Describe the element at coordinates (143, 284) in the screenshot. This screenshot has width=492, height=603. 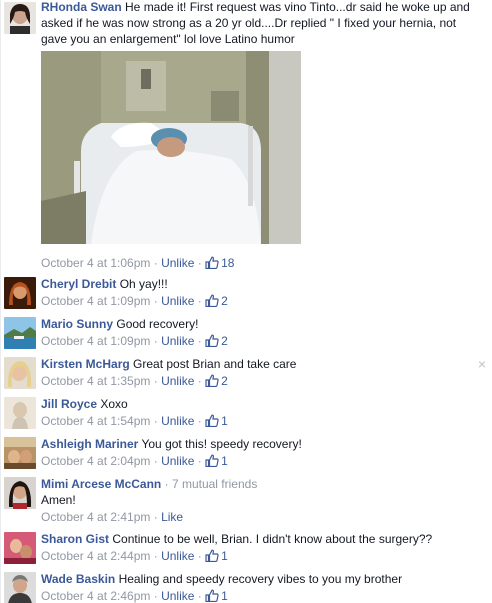
I see `comment-text: Oh yay!!!` at that location.